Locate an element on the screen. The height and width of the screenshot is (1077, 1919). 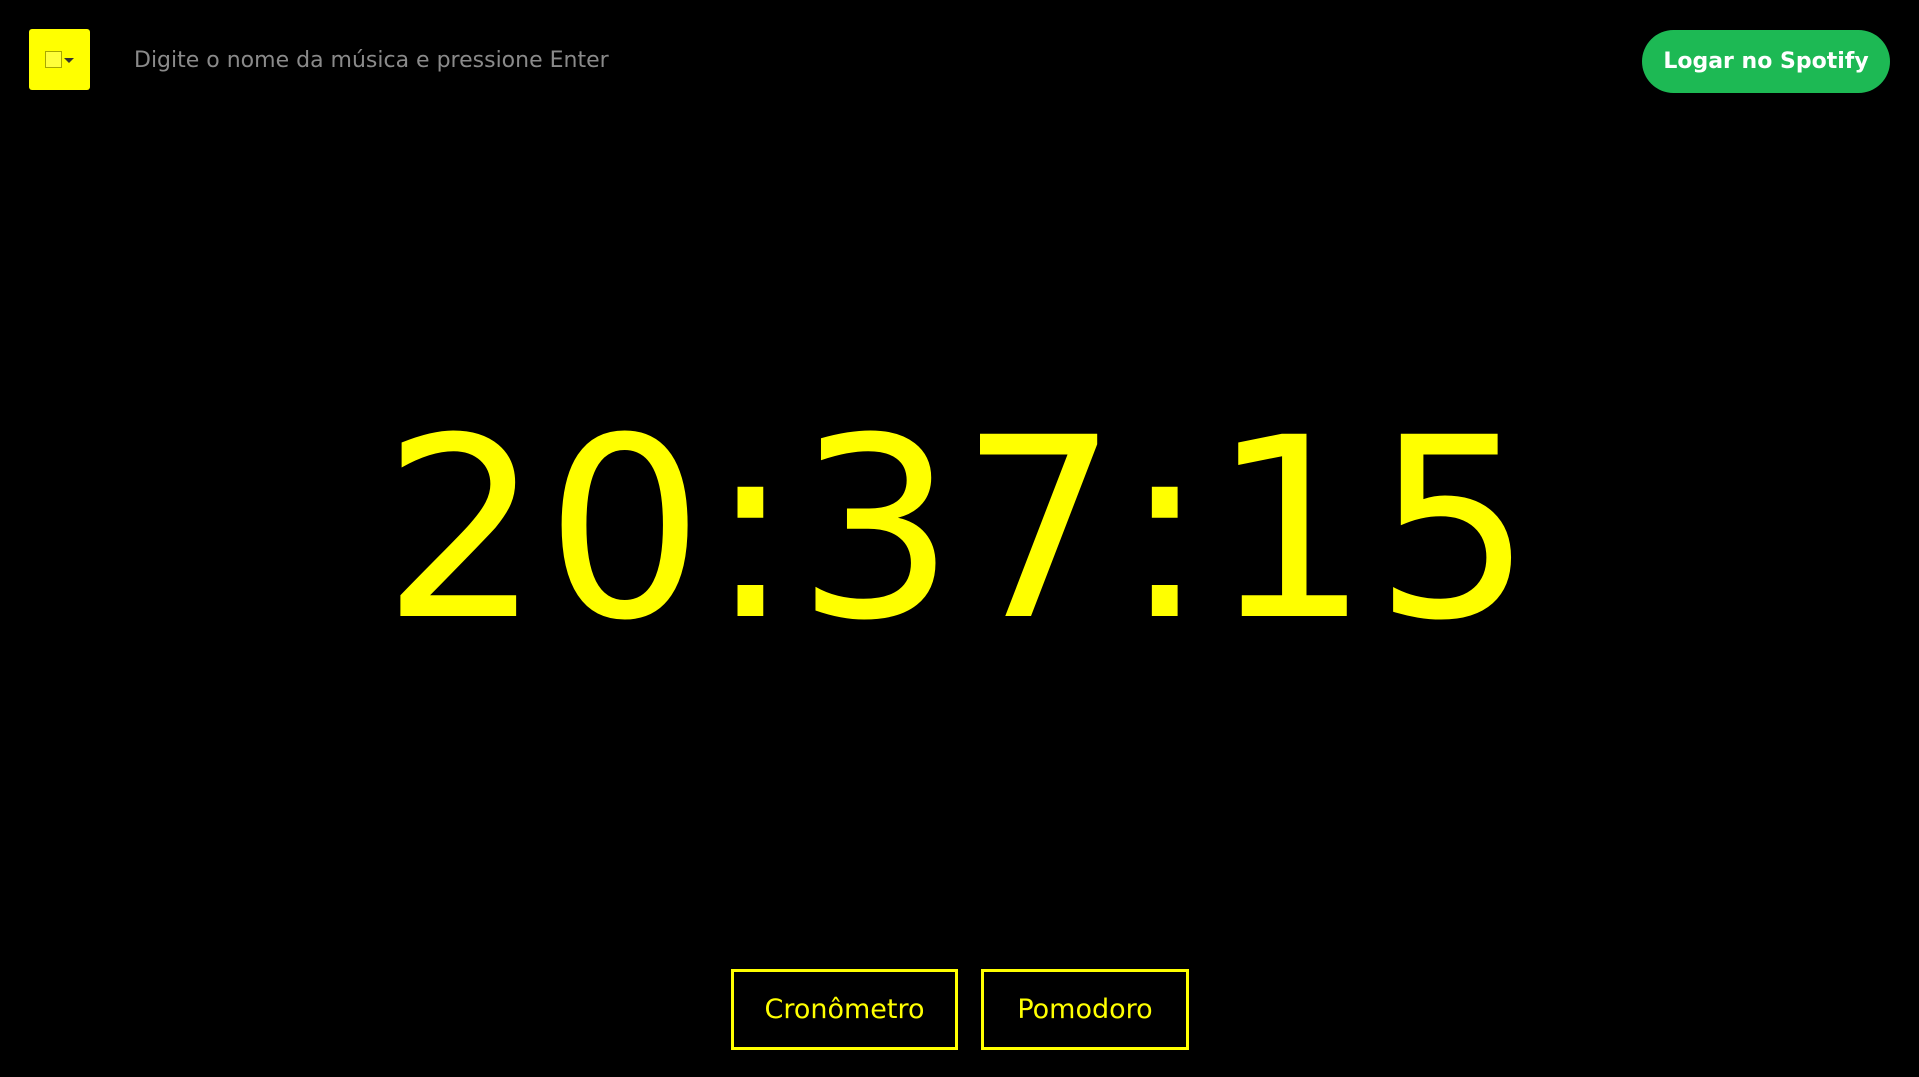
music-search-input is located at coordinates (468, 60).